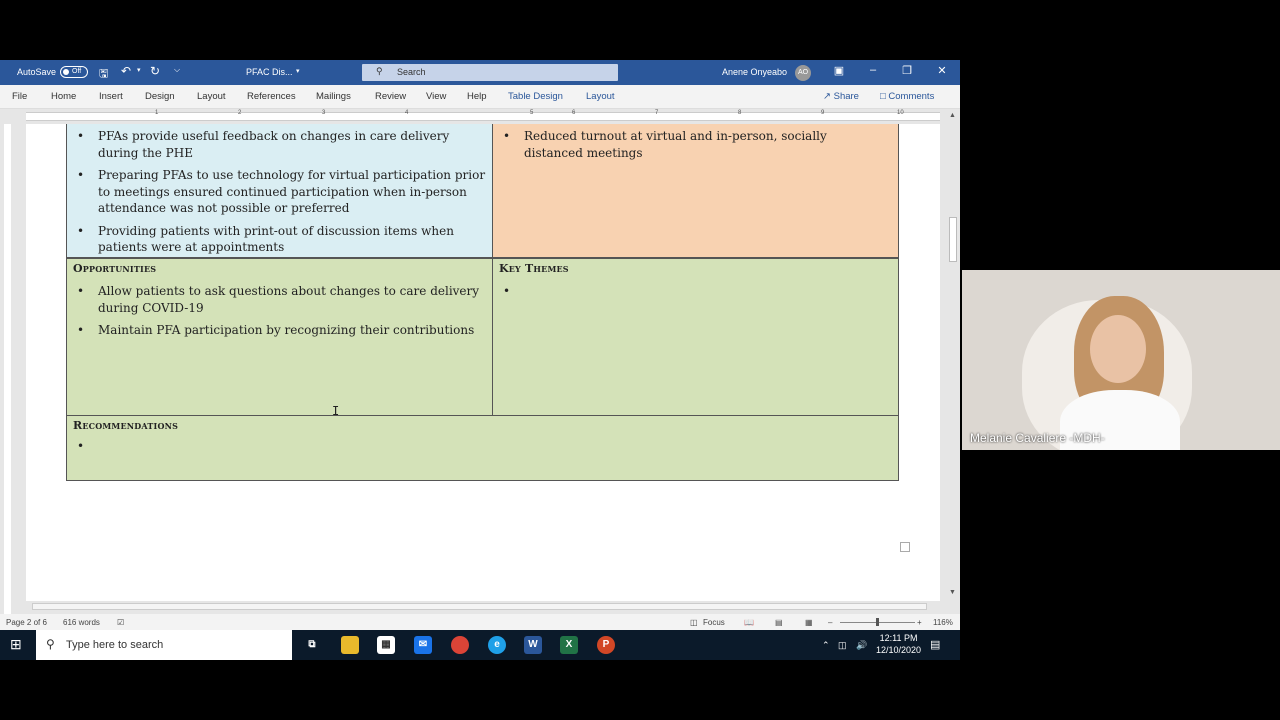 The height and width of the screenshot is (720, 1280). Describe the element at coordinates (828, 96) in the screenshot. I see `share-icon: ↗` at that location.